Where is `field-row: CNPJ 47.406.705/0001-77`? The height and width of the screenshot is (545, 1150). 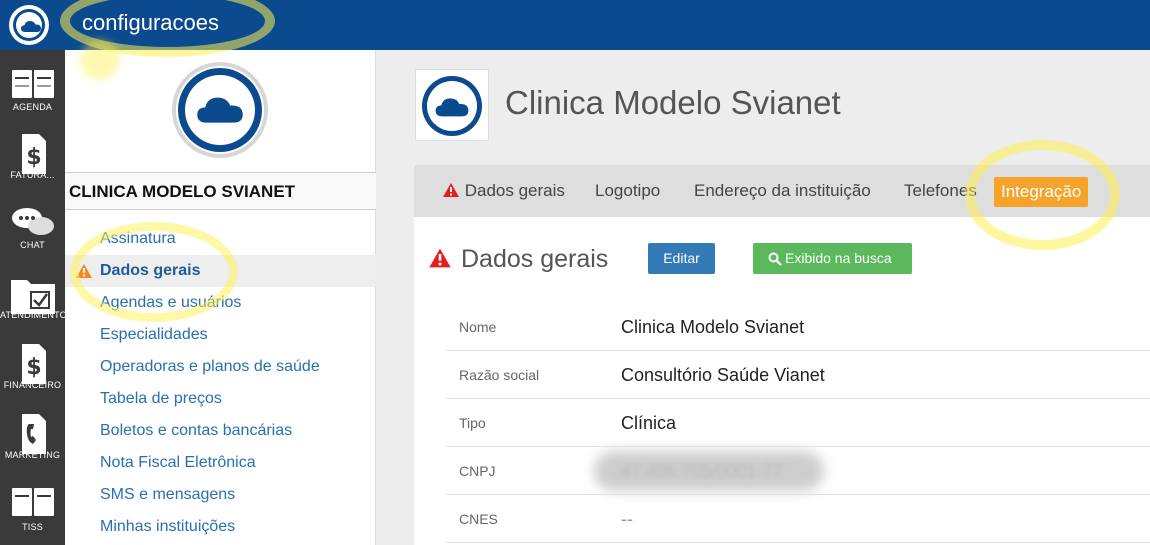
field-row: CNPJ 47.406.705/0001-77 is located at coordinates (798, 471).